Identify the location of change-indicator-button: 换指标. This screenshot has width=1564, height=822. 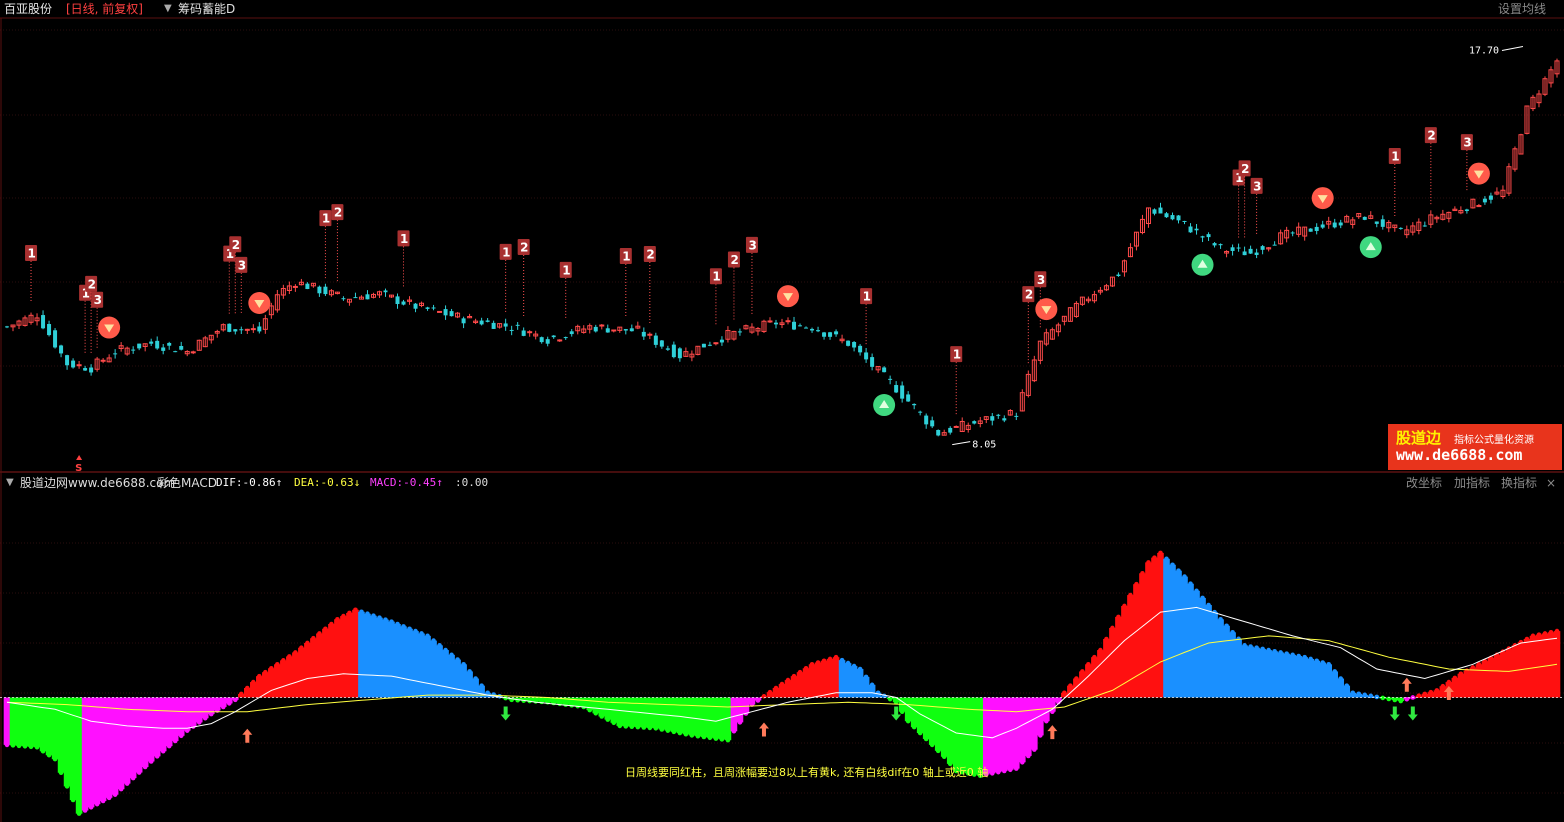
(1519, 483).